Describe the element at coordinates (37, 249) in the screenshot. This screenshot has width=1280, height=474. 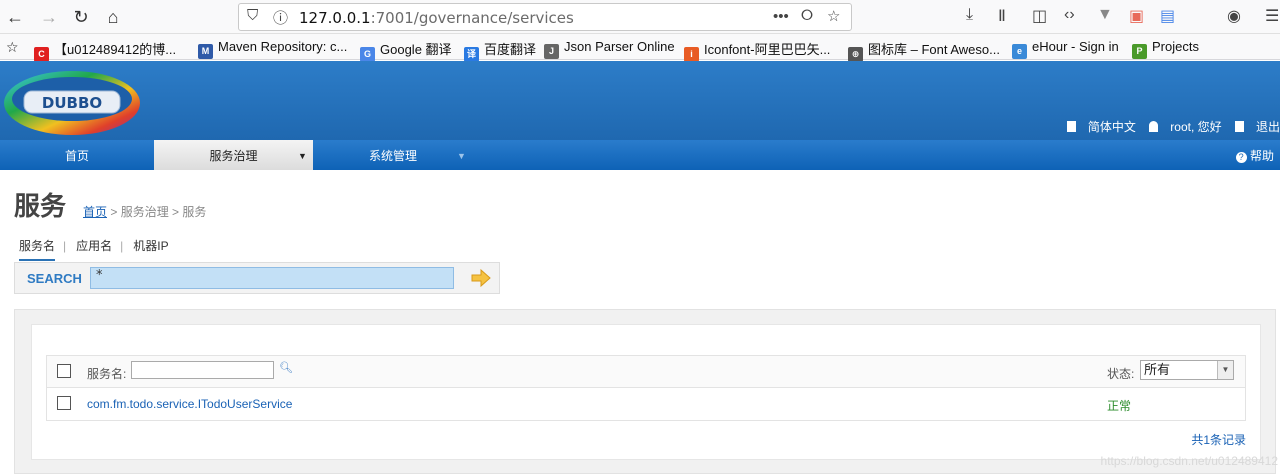
I see `tab-service-name: 服务名` at that location.